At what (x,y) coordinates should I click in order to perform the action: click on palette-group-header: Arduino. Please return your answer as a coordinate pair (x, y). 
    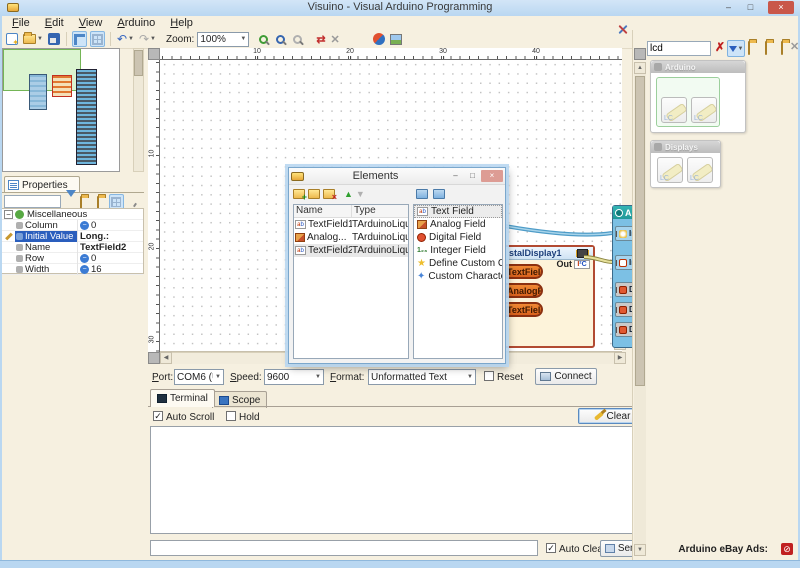
    Looking at the image, I should click on (698, 67).